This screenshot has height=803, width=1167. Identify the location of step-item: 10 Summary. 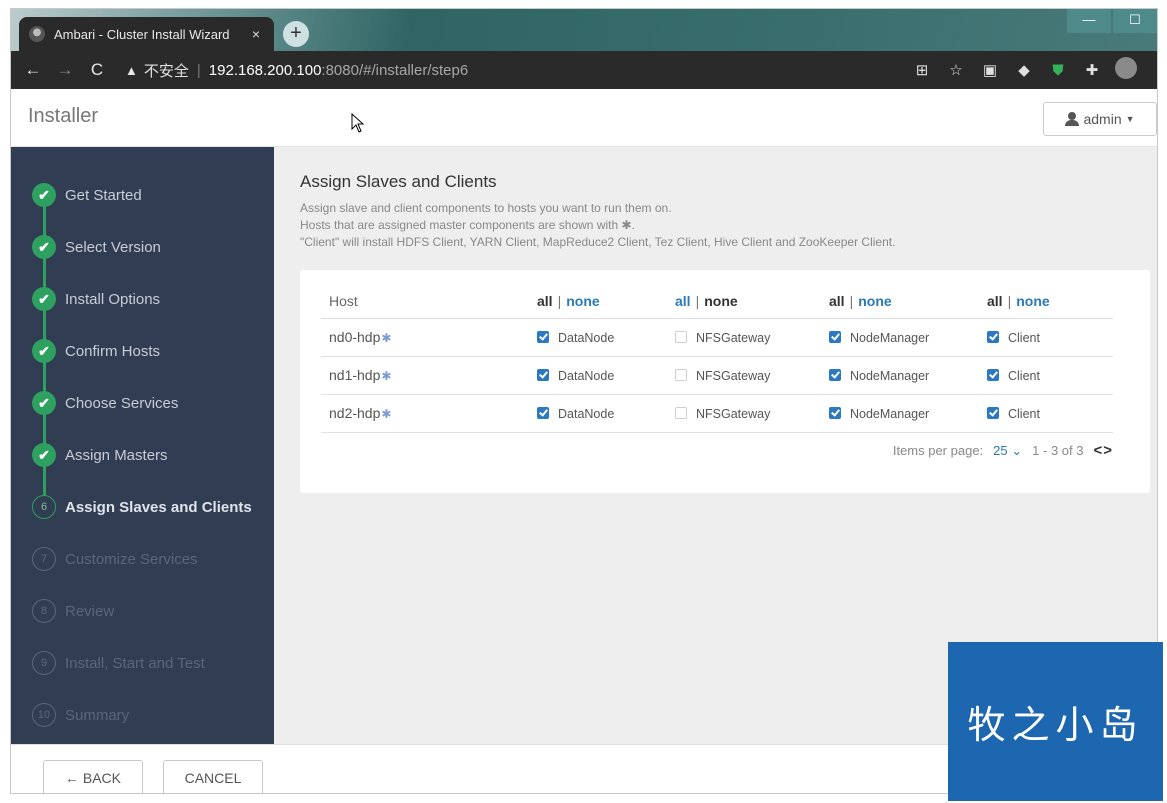
(142, 715).